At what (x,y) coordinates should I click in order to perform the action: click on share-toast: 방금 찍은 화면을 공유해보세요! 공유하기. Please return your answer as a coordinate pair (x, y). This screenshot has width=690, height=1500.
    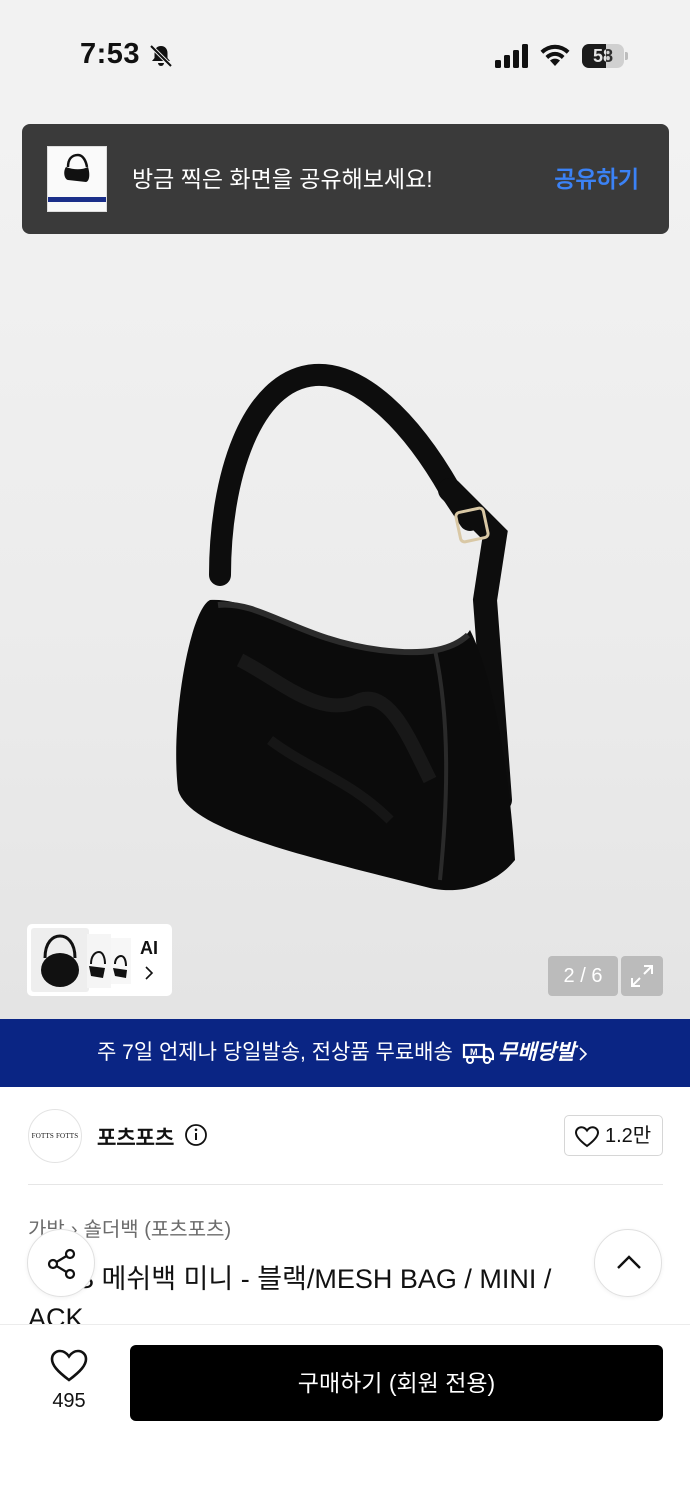
    Looking at the image, I should click on (345, 179).